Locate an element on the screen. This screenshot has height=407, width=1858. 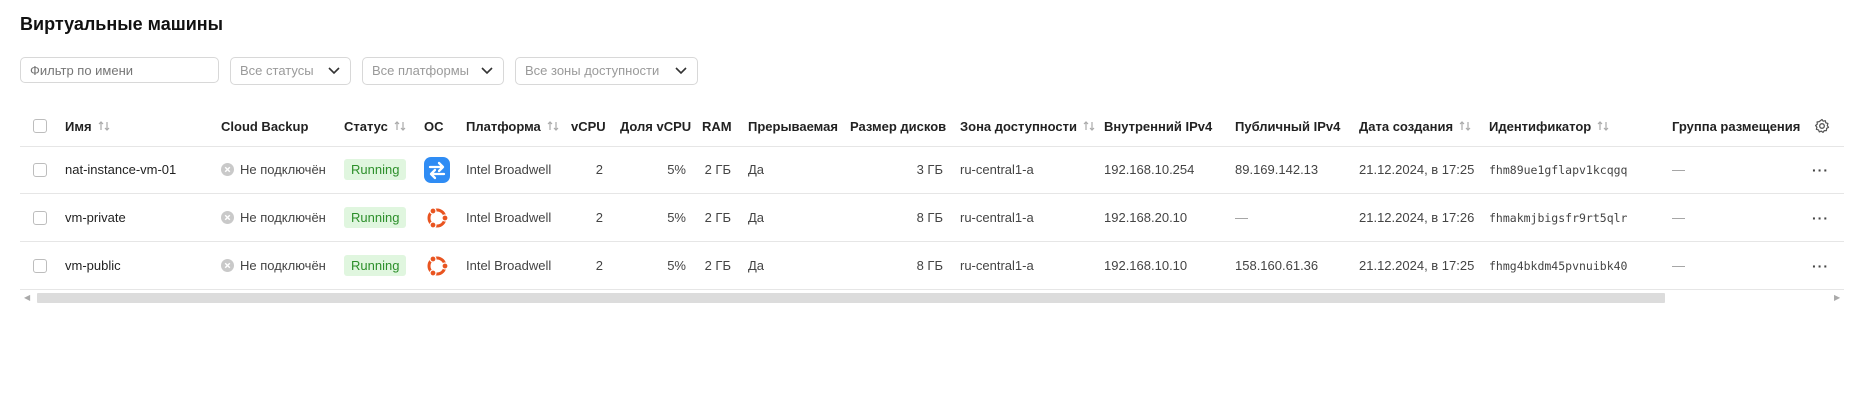
ipv4-public-value: 89.169.142.13 is located at coordinates (1277, 169).